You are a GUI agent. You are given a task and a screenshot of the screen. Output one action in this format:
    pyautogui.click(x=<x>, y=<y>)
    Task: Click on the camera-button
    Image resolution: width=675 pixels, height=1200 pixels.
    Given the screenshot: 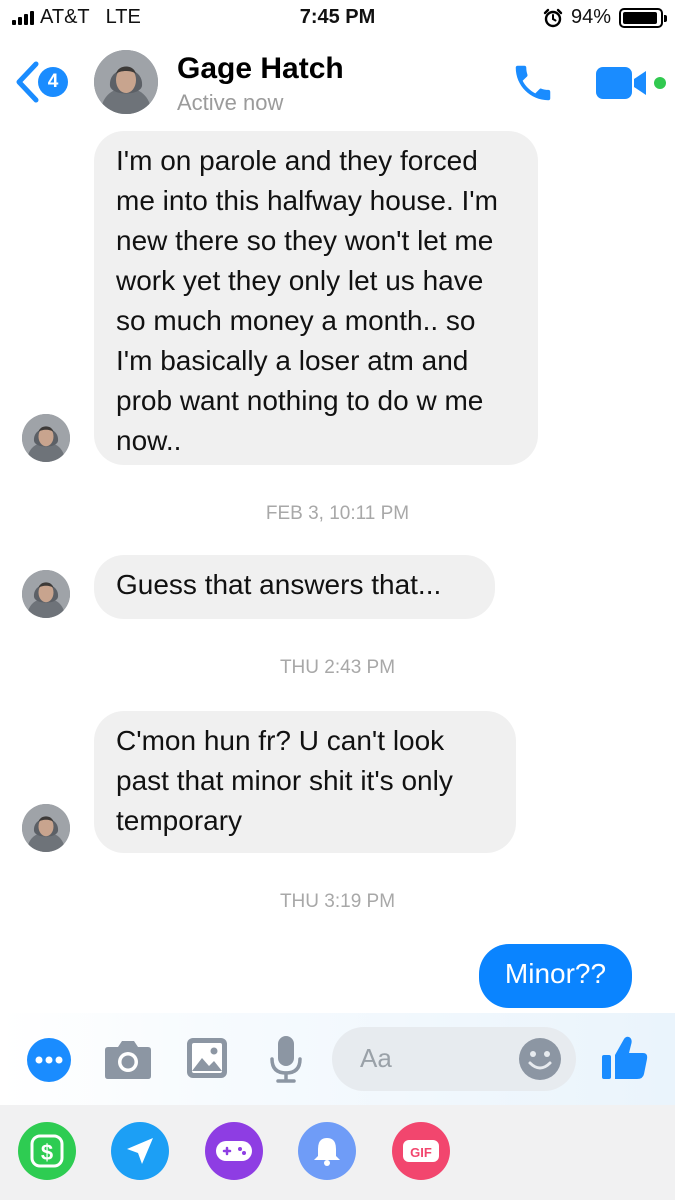 What is the action you would take?
    pyautogui.click(x=128, y=1061)
    